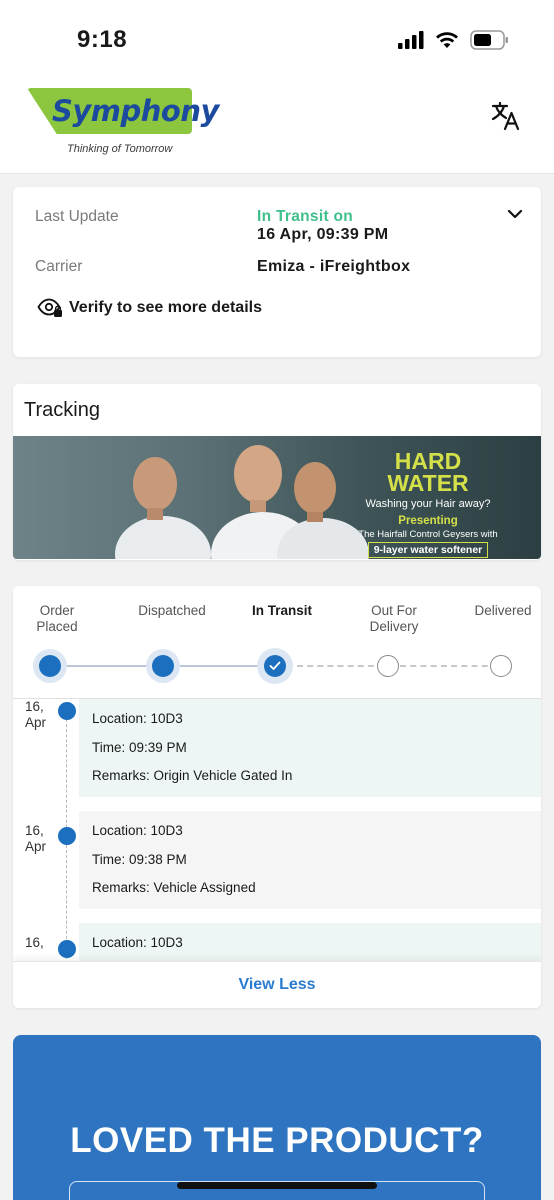 This screenshot has height=1200, width=554. Describe the element at coordinates (102, 39) in the screenshot. I see `status-time: 9:18` at that location.